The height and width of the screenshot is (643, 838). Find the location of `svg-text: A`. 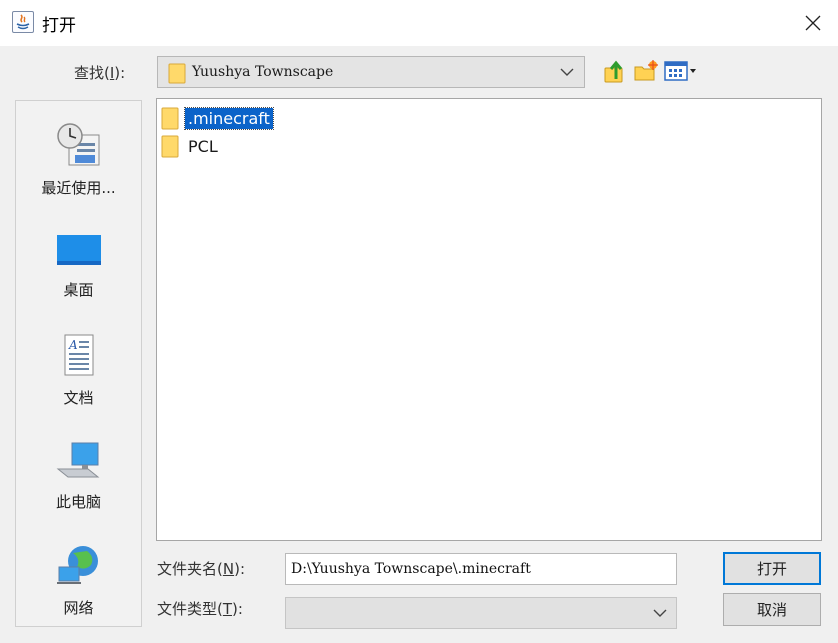

svg-text: A is located at coordinates (73, 345).